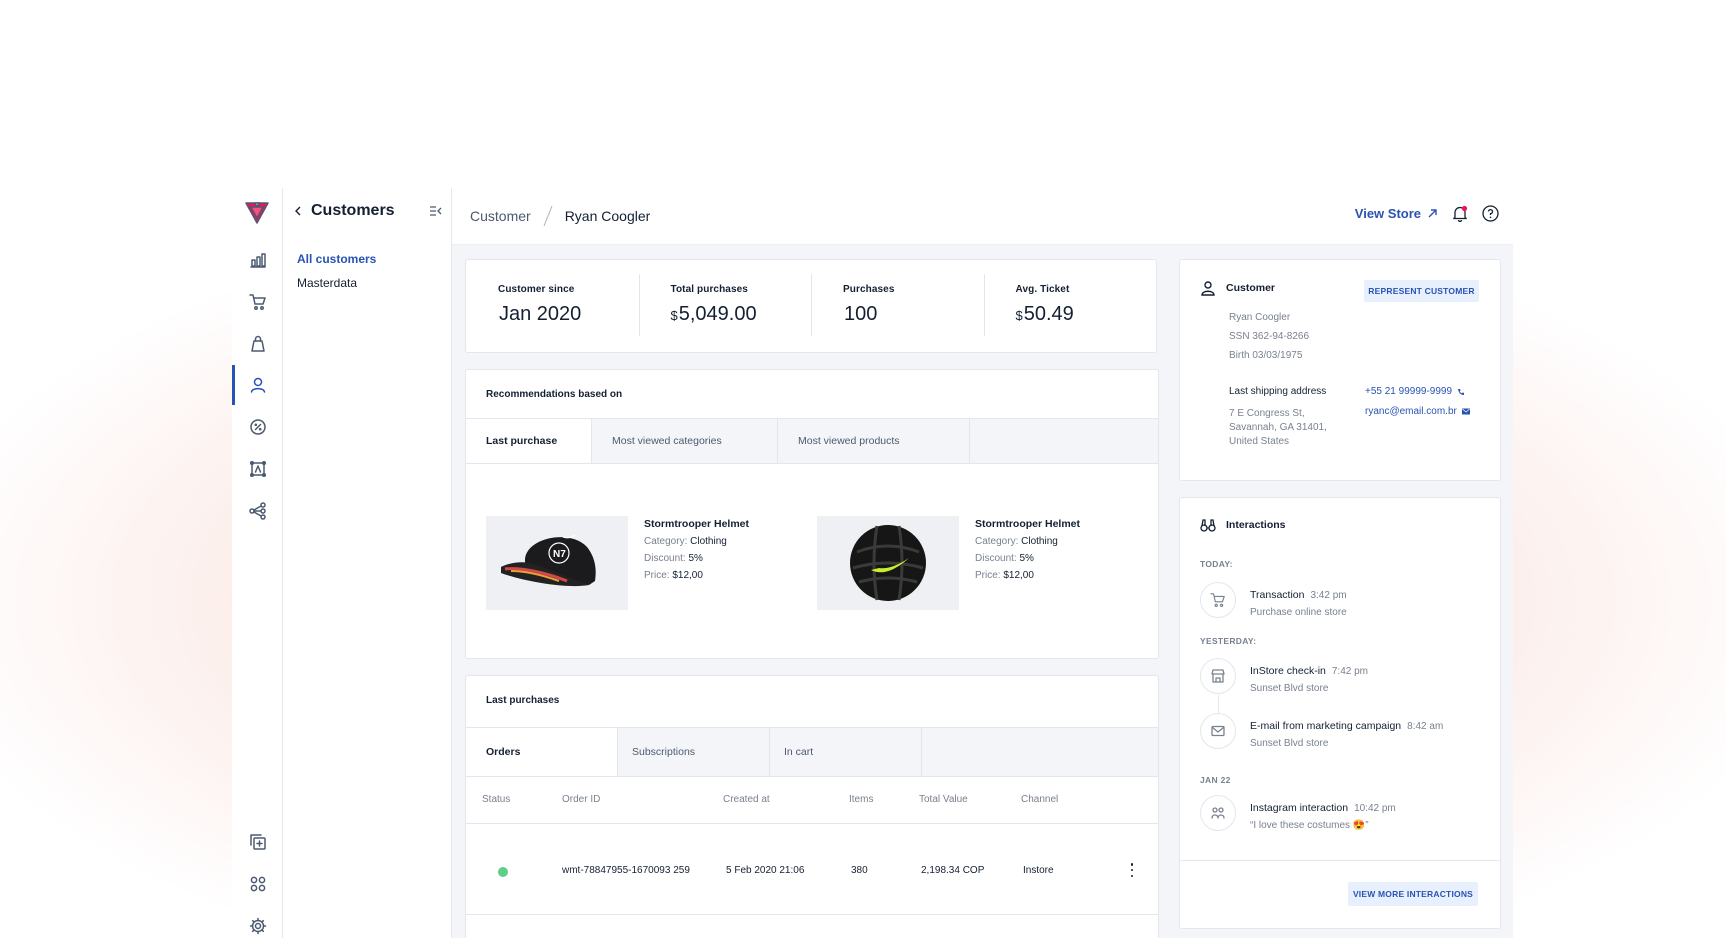  I want to click on product-discount: Discount: 5%, so click(1004, 558).